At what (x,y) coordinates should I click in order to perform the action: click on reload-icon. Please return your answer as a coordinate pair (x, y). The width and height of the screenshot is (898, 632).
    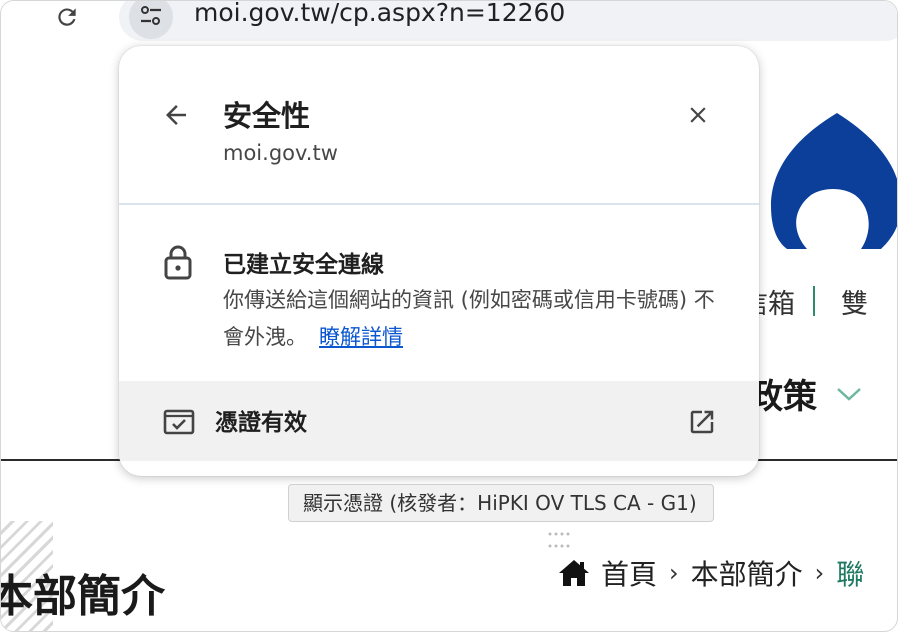
    Looking at the image, I should click on (67, 17).